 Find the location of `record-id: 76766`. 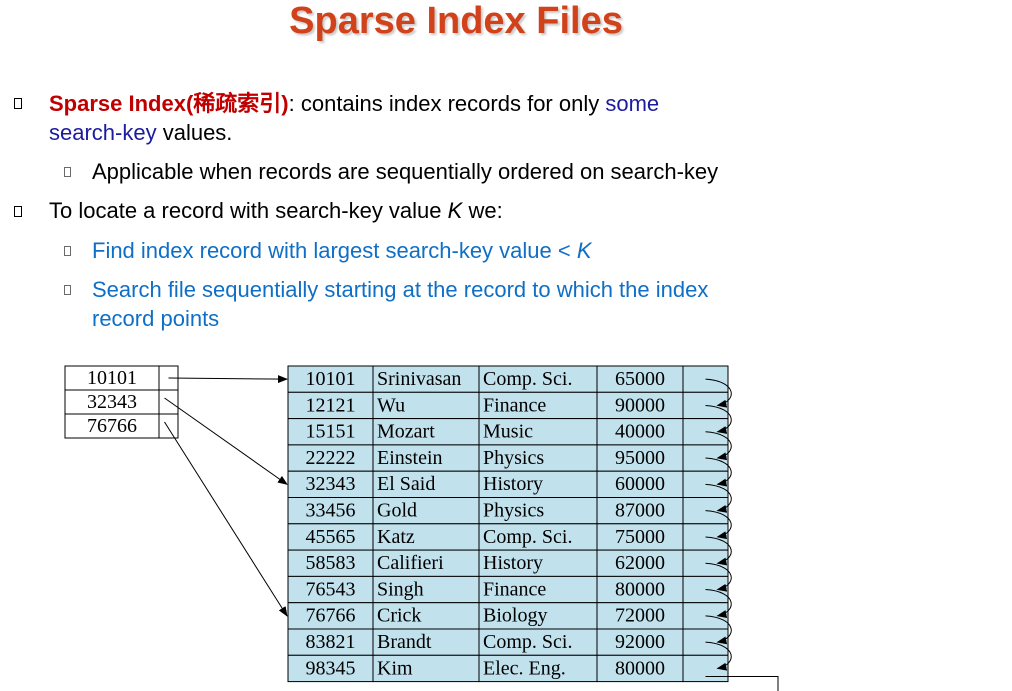

record-id: 76766 is located at coordinates (331, 616).